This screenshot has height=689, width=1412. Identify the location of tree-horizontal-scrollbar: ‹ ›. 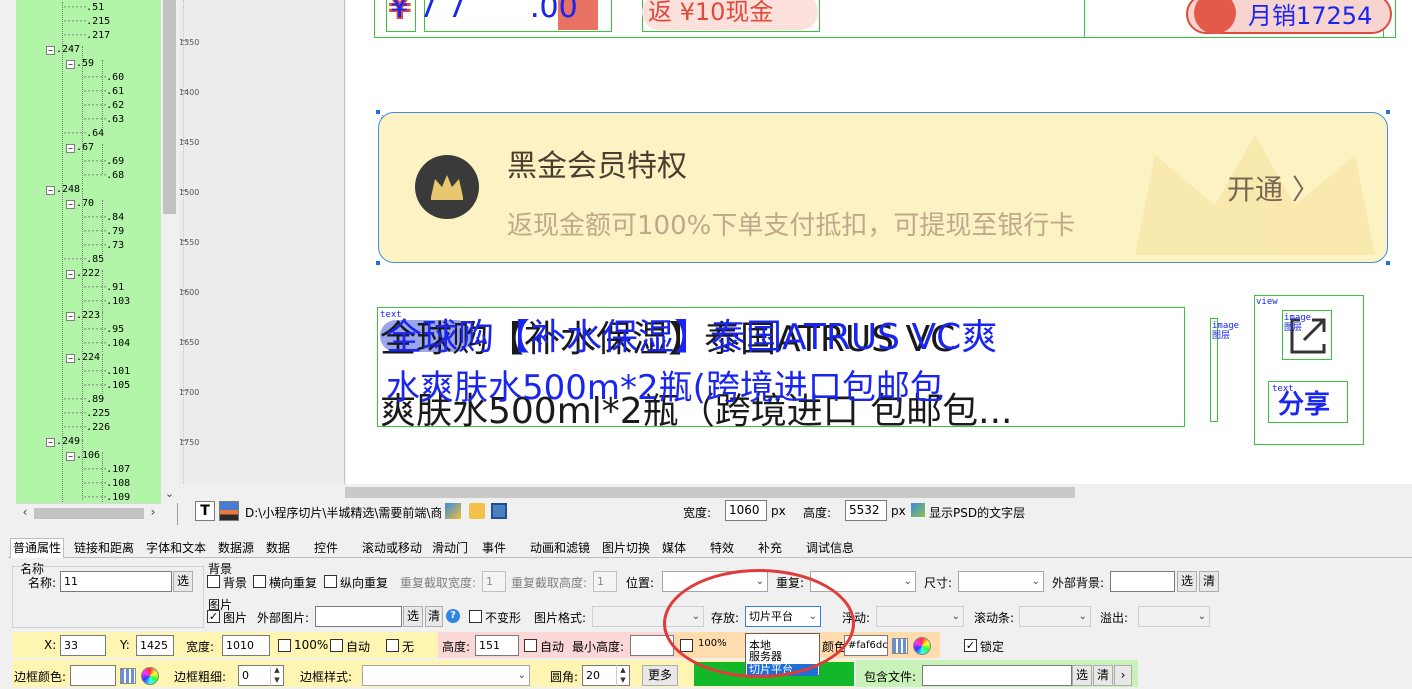
(88, 512).